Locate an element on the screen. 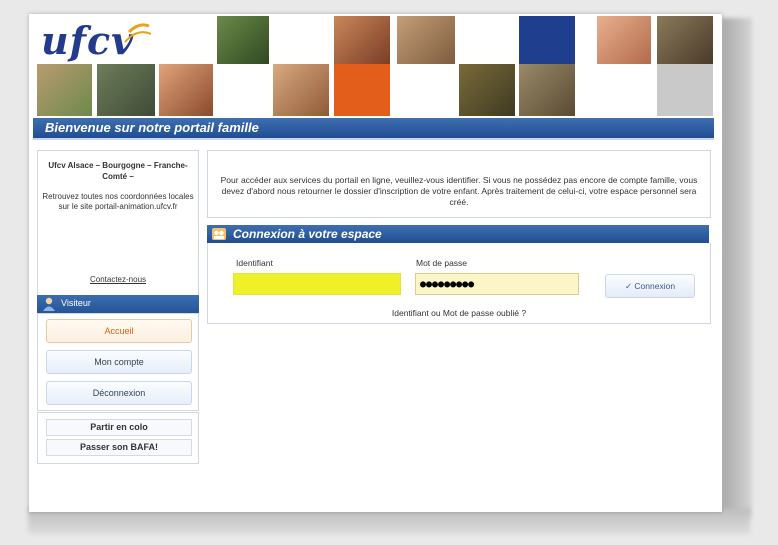 This screenshot has height=545, width=778. sidebar-links: Partir en colo Passer son BAFA! is located at coordinates (118, 438).